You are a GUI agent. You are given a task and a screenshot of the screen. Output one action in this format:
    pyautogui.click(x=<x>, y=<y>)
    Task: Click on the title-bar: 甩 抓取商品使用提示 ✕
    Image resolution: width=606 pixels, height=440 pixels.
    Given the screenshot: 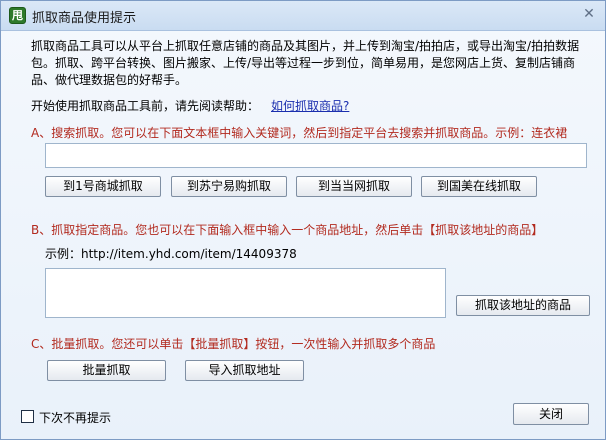 What is the action you would take?
    pyautogui.click(x=303, y=16)
    